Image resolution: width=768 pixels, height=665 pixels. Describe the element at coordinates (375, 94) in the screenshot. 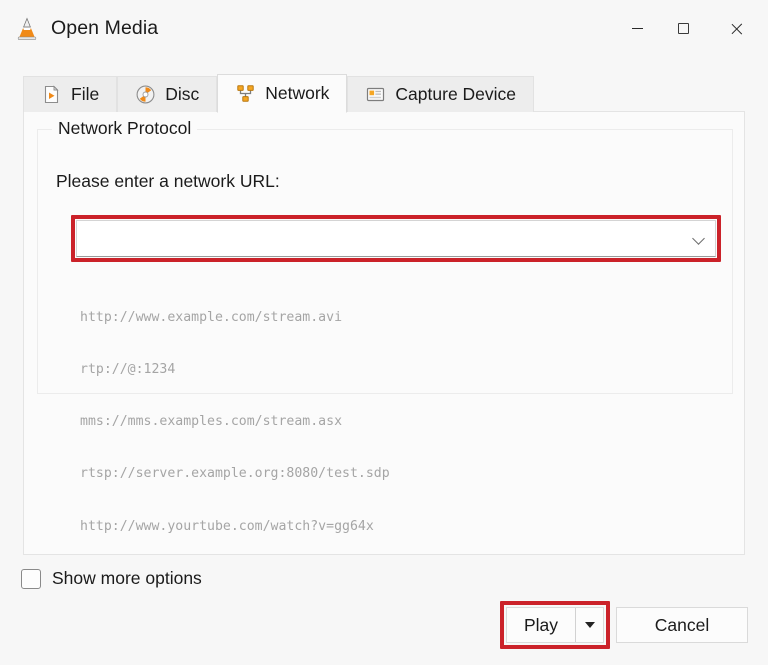

I see `capture-card-icon` at that location.